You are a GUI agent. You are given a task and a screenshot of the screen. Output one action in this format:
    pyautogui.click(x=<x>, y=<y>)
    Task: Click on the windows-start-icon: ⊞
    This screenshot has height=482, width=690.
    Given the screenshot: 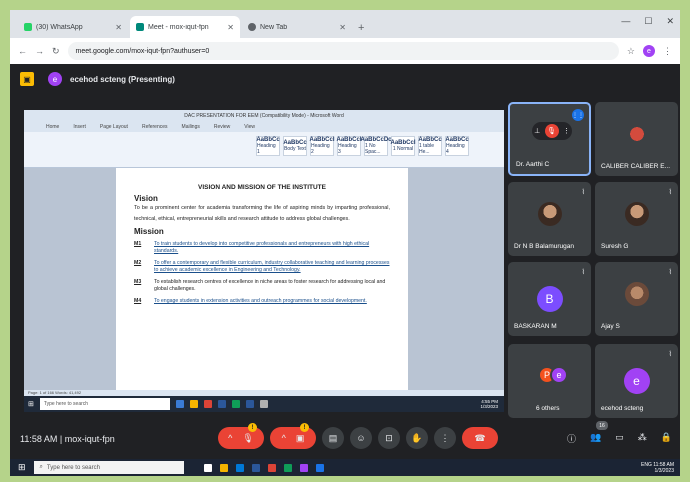 What is the action you would take?
    pyautogui.click(x=22, y=467)
    